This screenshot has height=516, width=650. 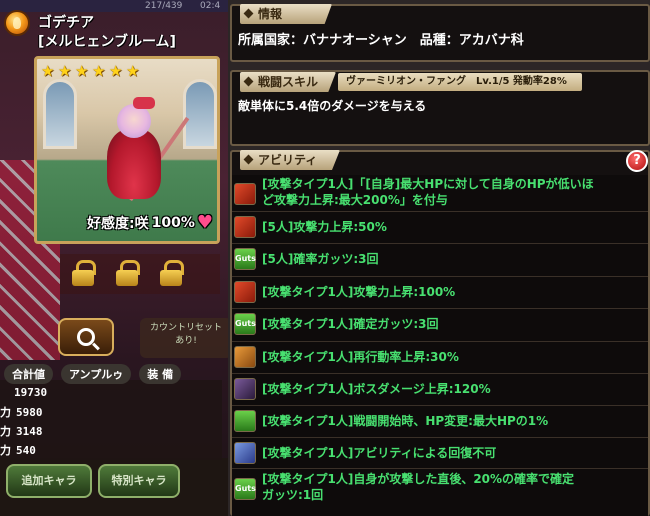 What do you see at coordinates (350, 324) in the screenshot?
I see `ability-text: [攻撃タイプ1人]確定ガッツ:3回` at bounding box center [350, 324].